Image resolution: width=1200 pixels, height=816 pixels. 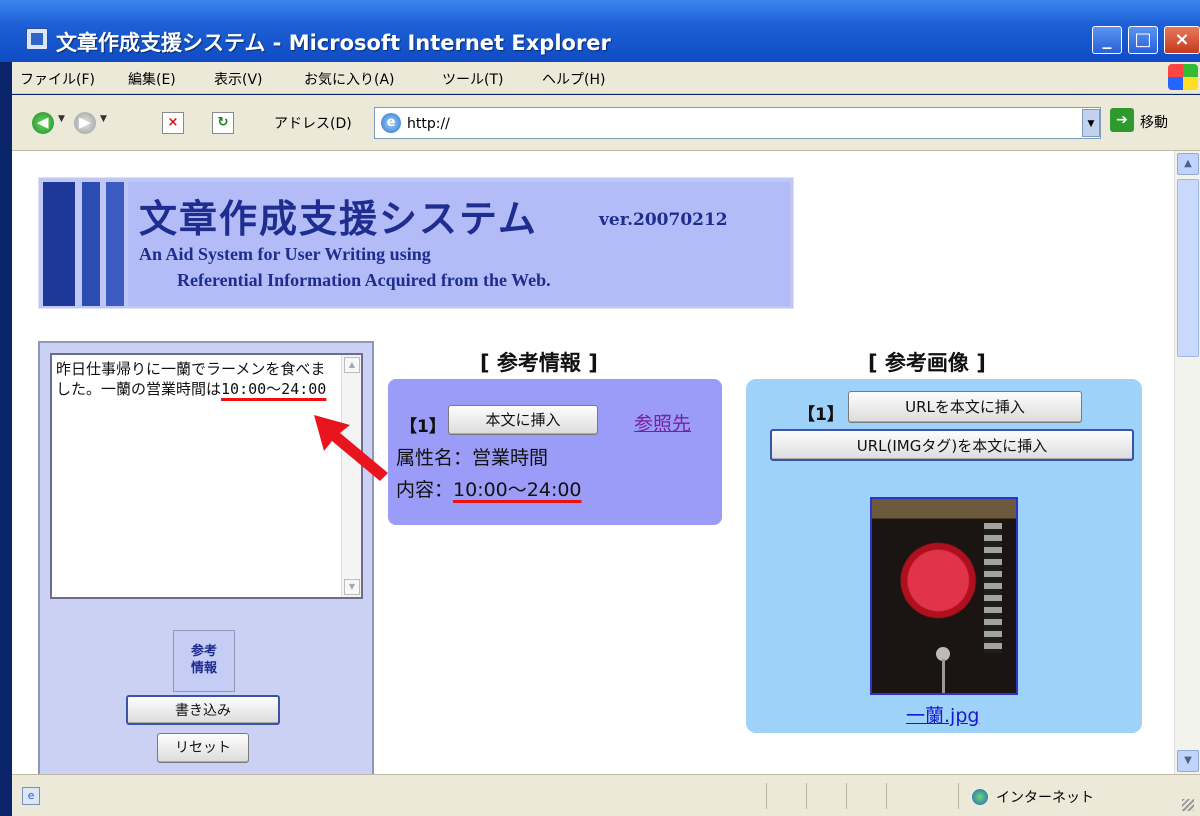 What do you see at coordinates (523, 420) in the screenshot?
I see `insert-into-body-button: 本文に挿入` at bounding box center [523, 420].